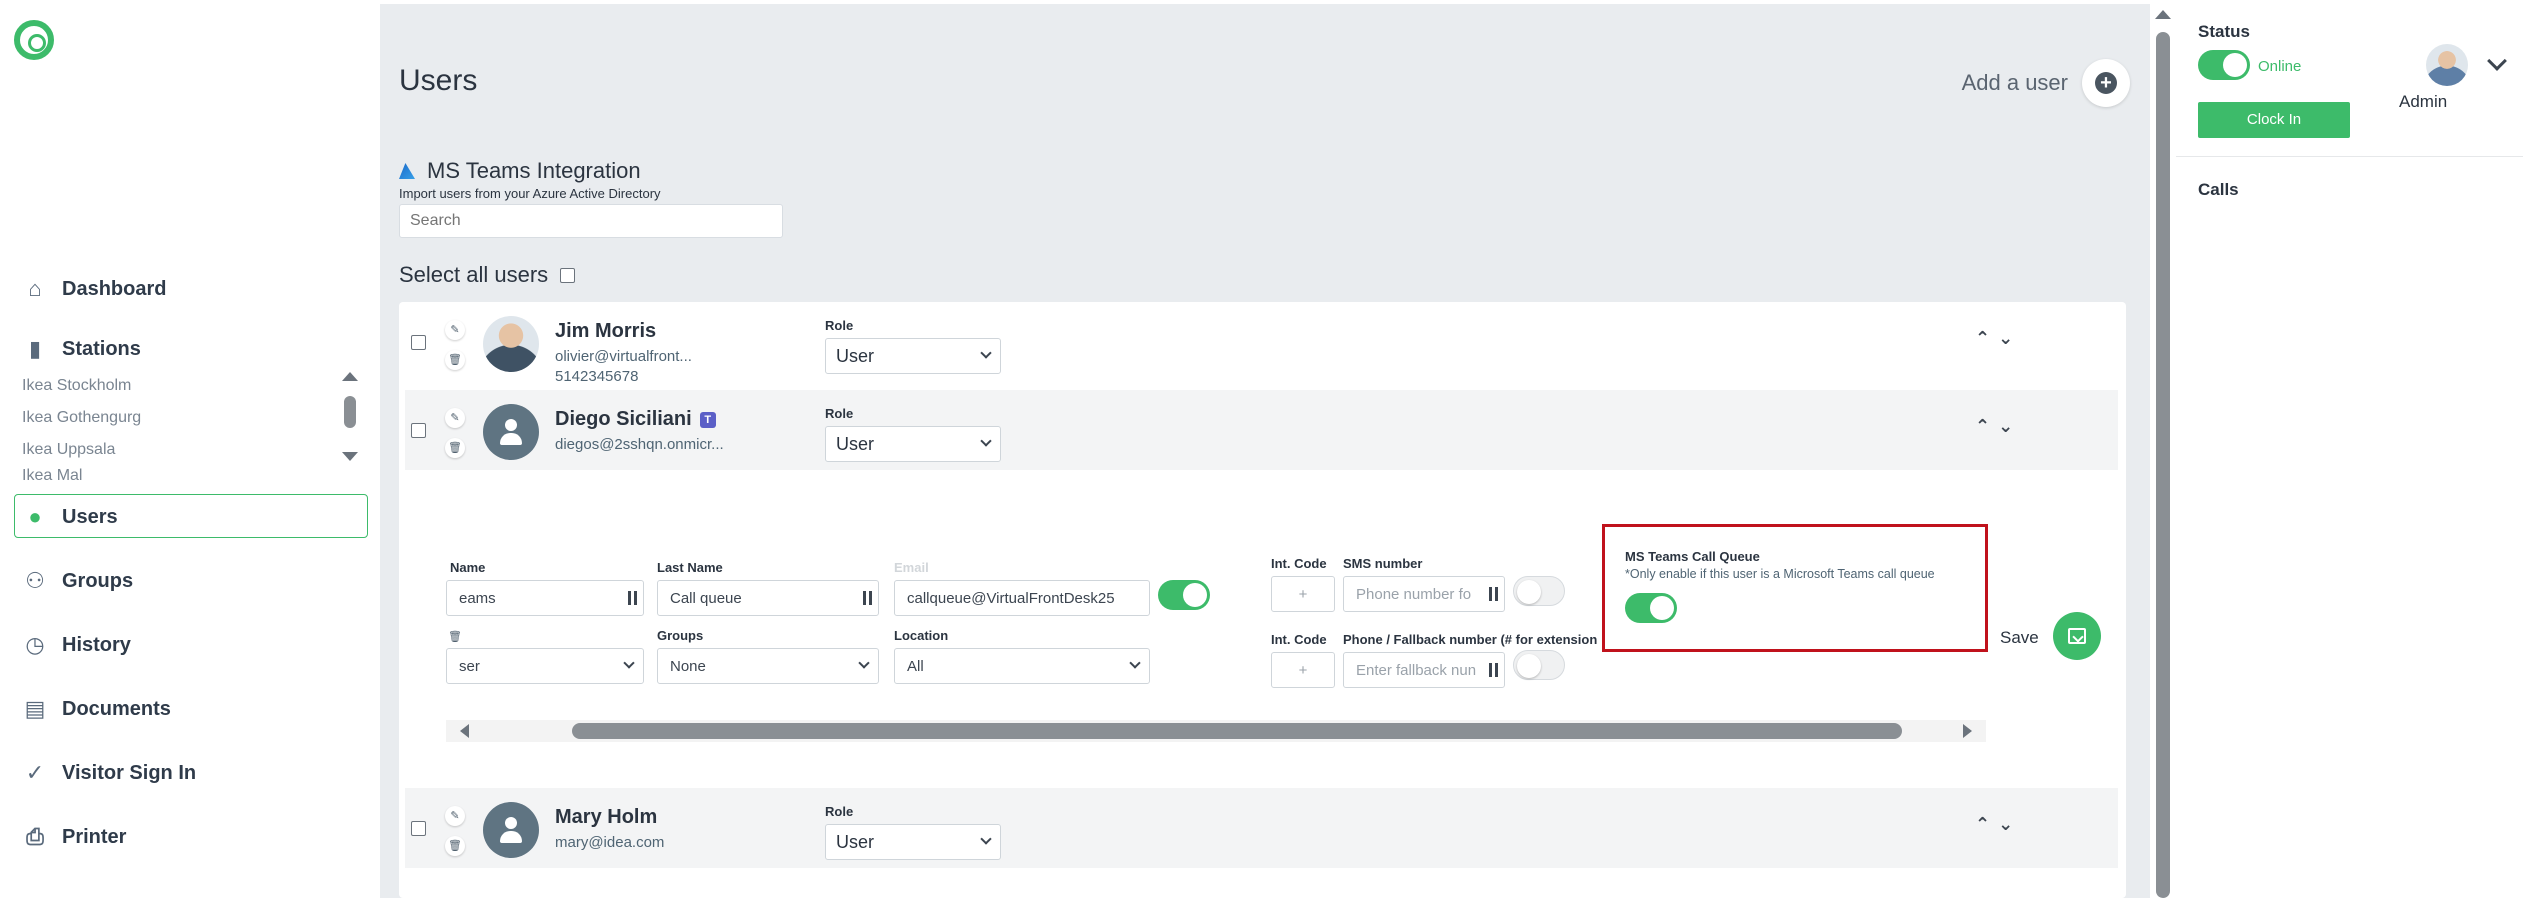 The height and width of the screenshot is (898, 2523). I want to click on nav-printer: ⎙ Printer, so click(74, 837).